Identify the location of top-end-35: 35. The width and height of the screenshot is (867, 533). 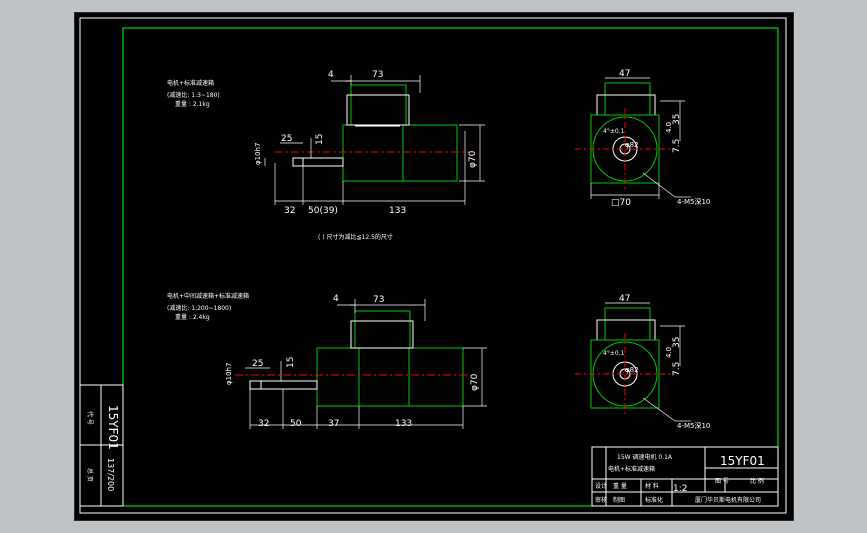
(677, 119).